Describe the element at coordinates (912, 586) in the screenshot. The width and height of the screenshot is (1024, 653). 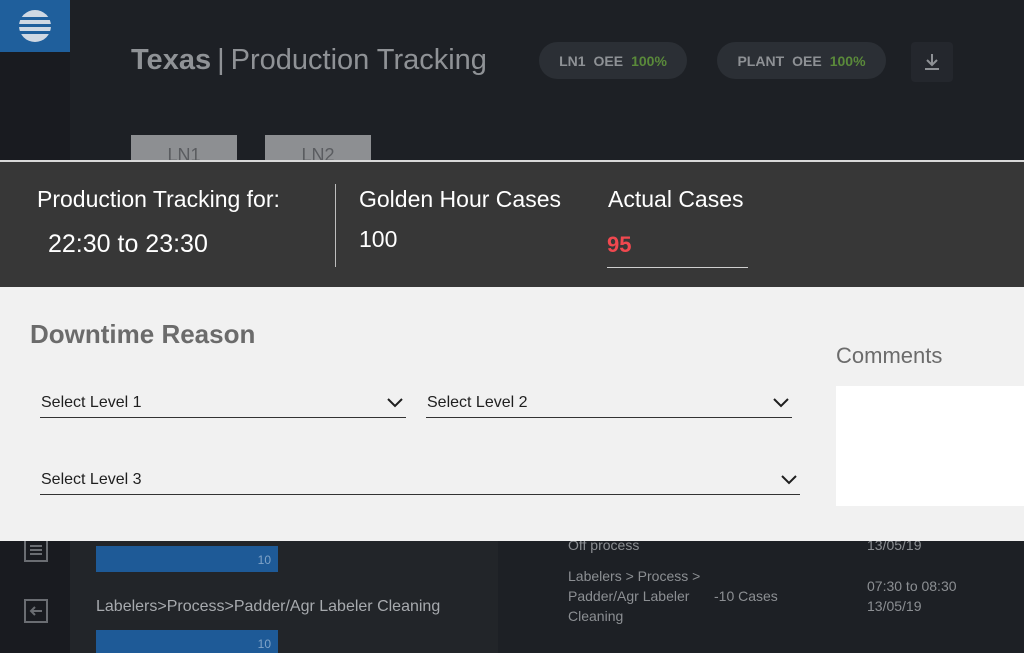
I see `entry-time: 07:30 to 08:30` at that location.